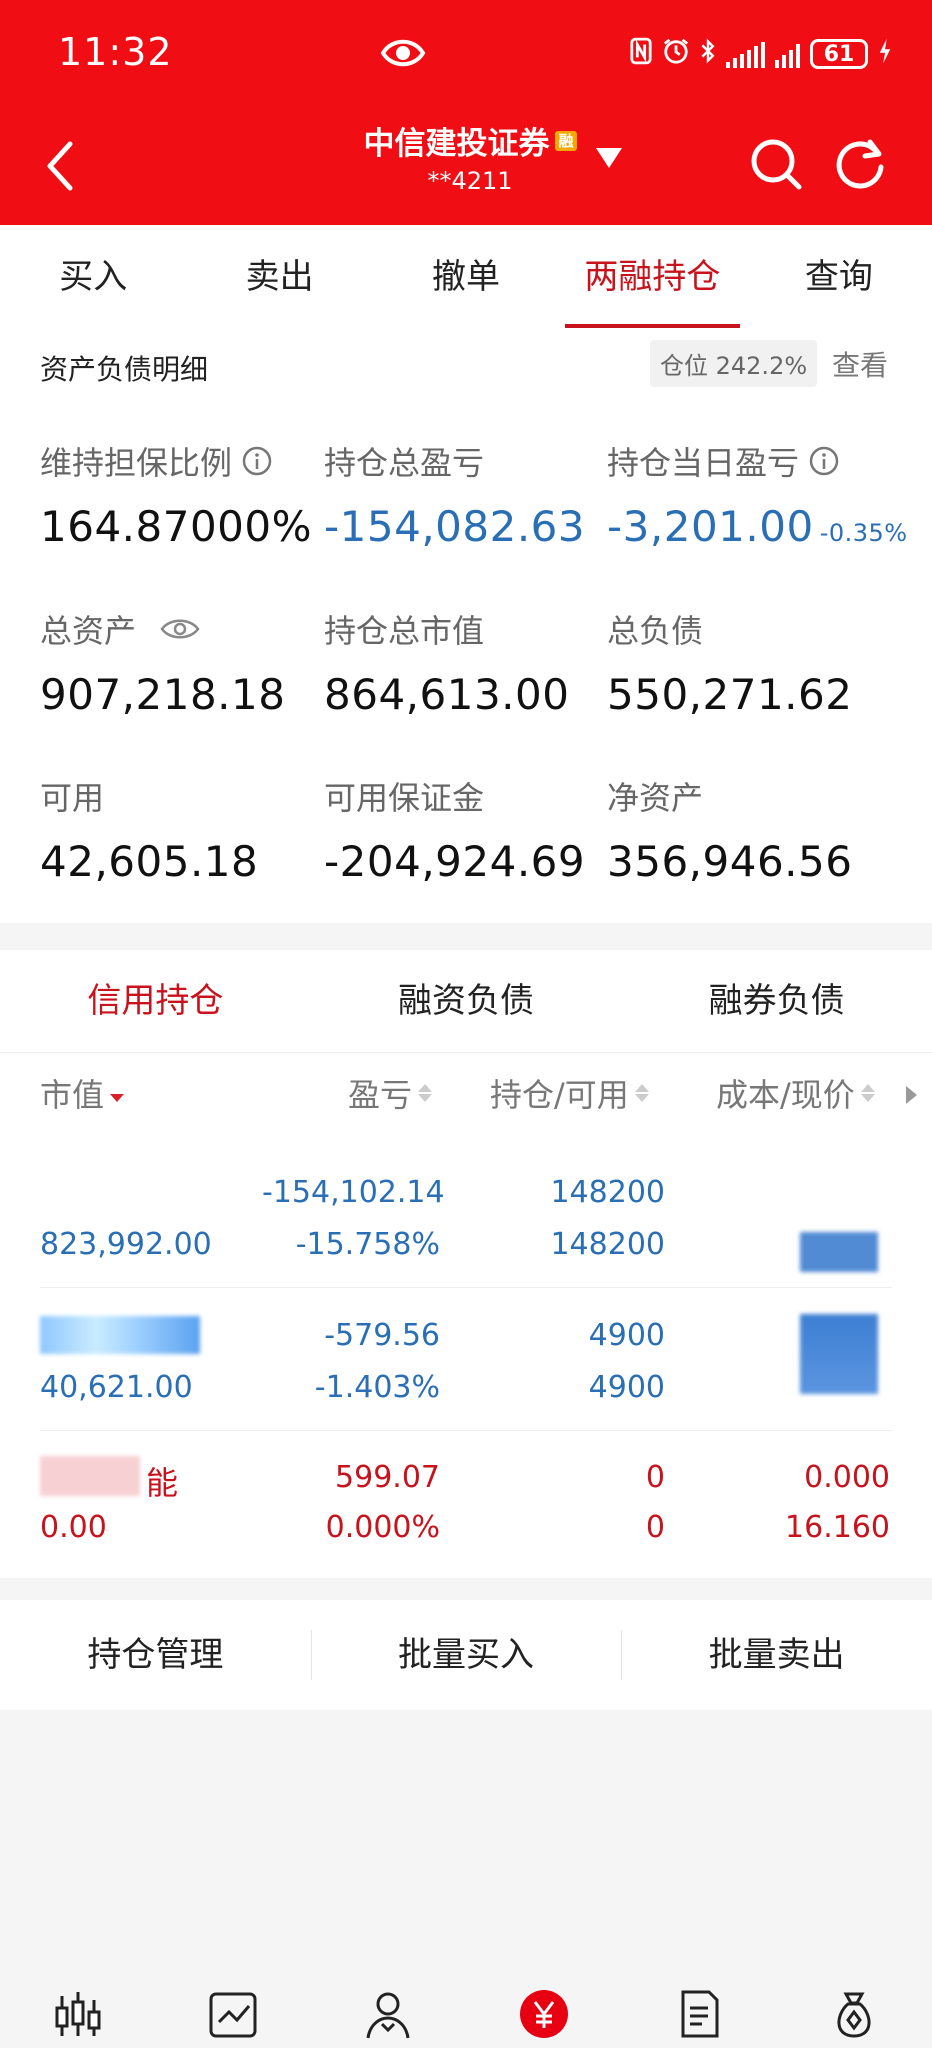  What do you see at coordinates (454, 829) in the screenshot?
I see `available-margin: 可用保证金 -204,924.69` at bounding box center [454, 829].